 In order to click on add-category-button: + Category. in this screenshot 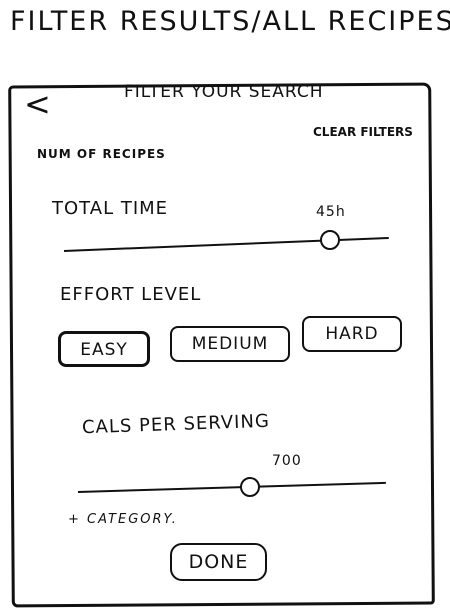, I will do `click(123, 519)`.